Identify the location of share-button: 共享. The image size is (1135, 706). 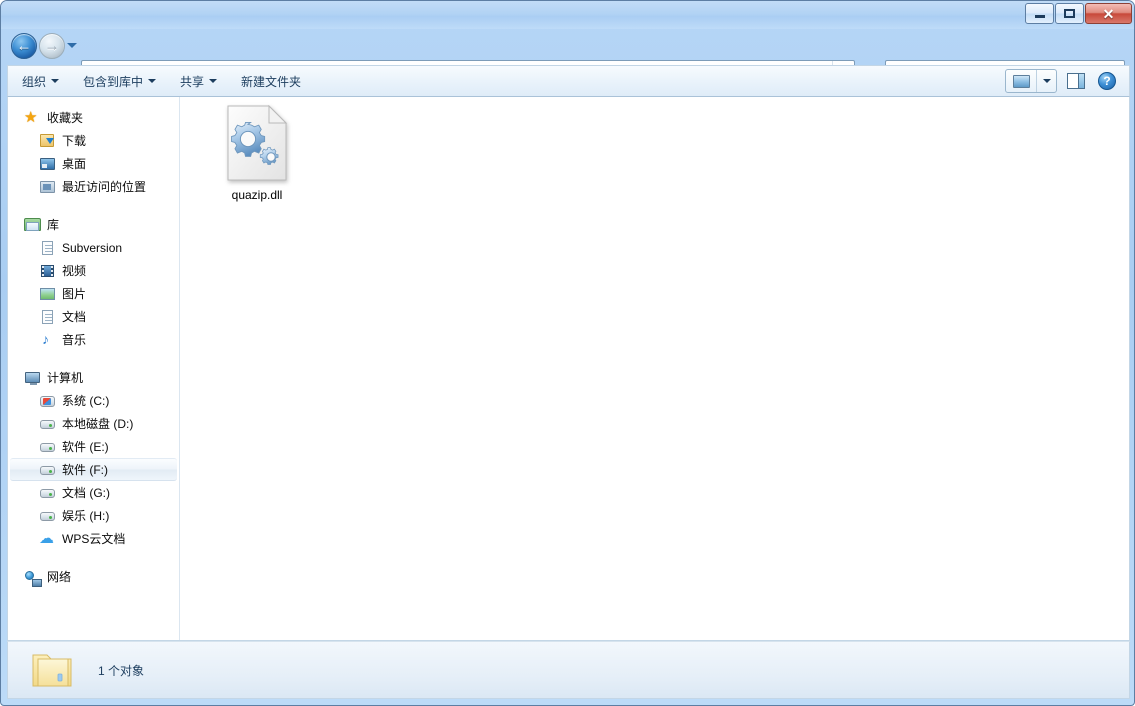
(198, 81).